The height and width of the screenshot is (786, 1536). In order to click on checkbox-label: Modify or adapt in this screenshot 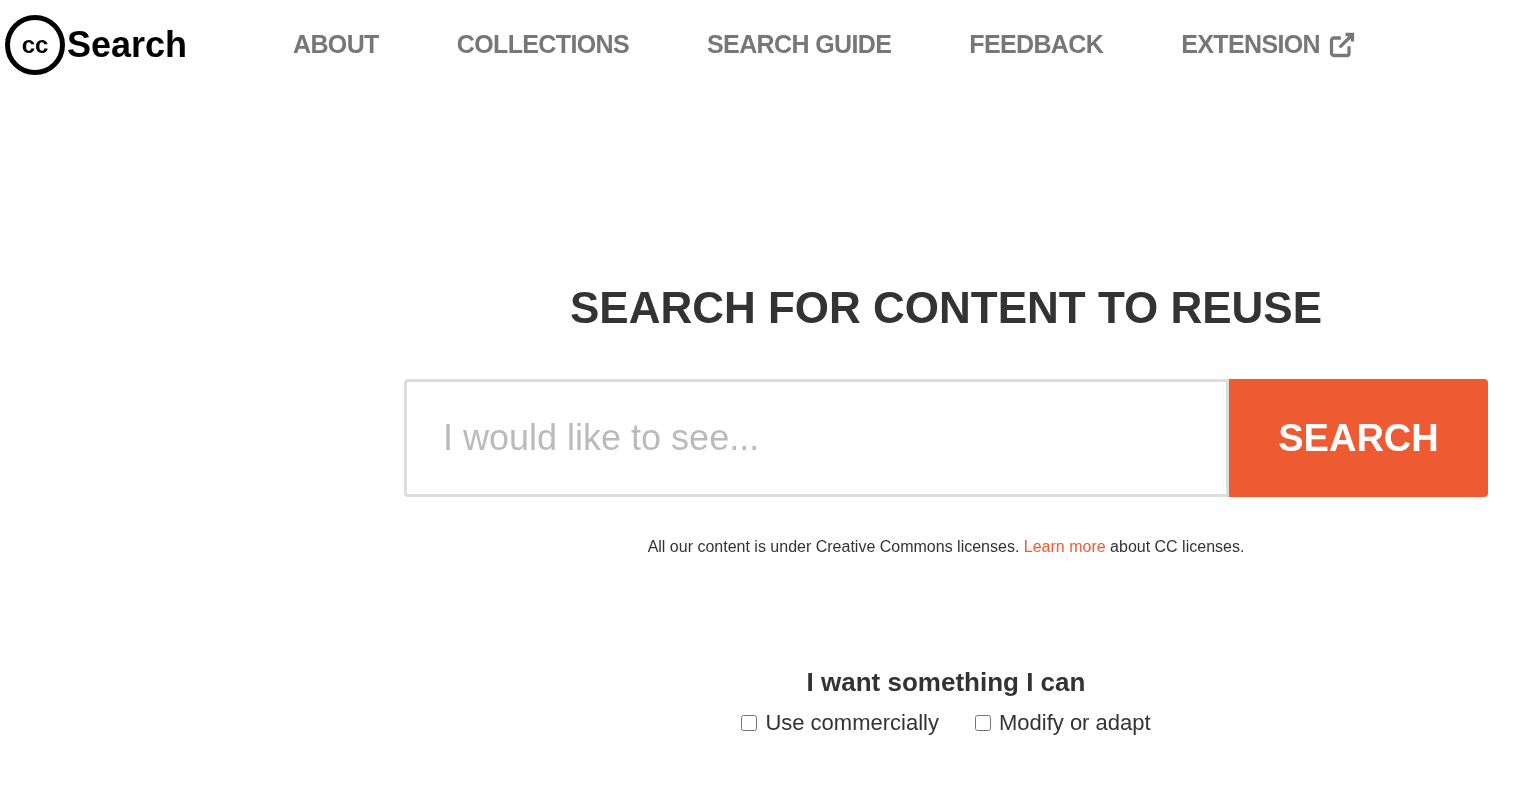, I will do `click(1074, 722)`.